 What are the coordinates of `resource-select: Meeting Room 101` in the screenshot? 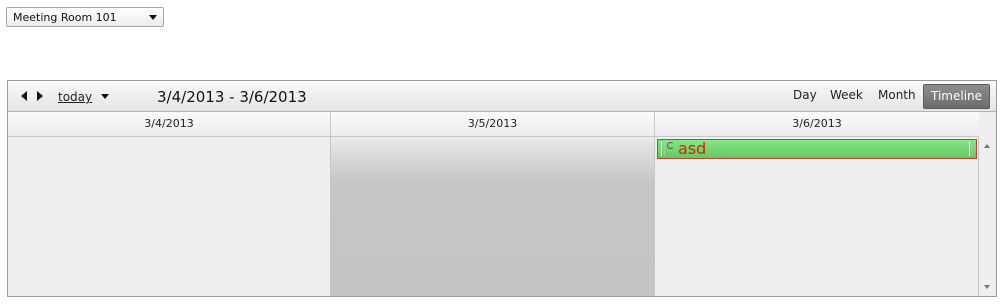 It's located at (85, 17).